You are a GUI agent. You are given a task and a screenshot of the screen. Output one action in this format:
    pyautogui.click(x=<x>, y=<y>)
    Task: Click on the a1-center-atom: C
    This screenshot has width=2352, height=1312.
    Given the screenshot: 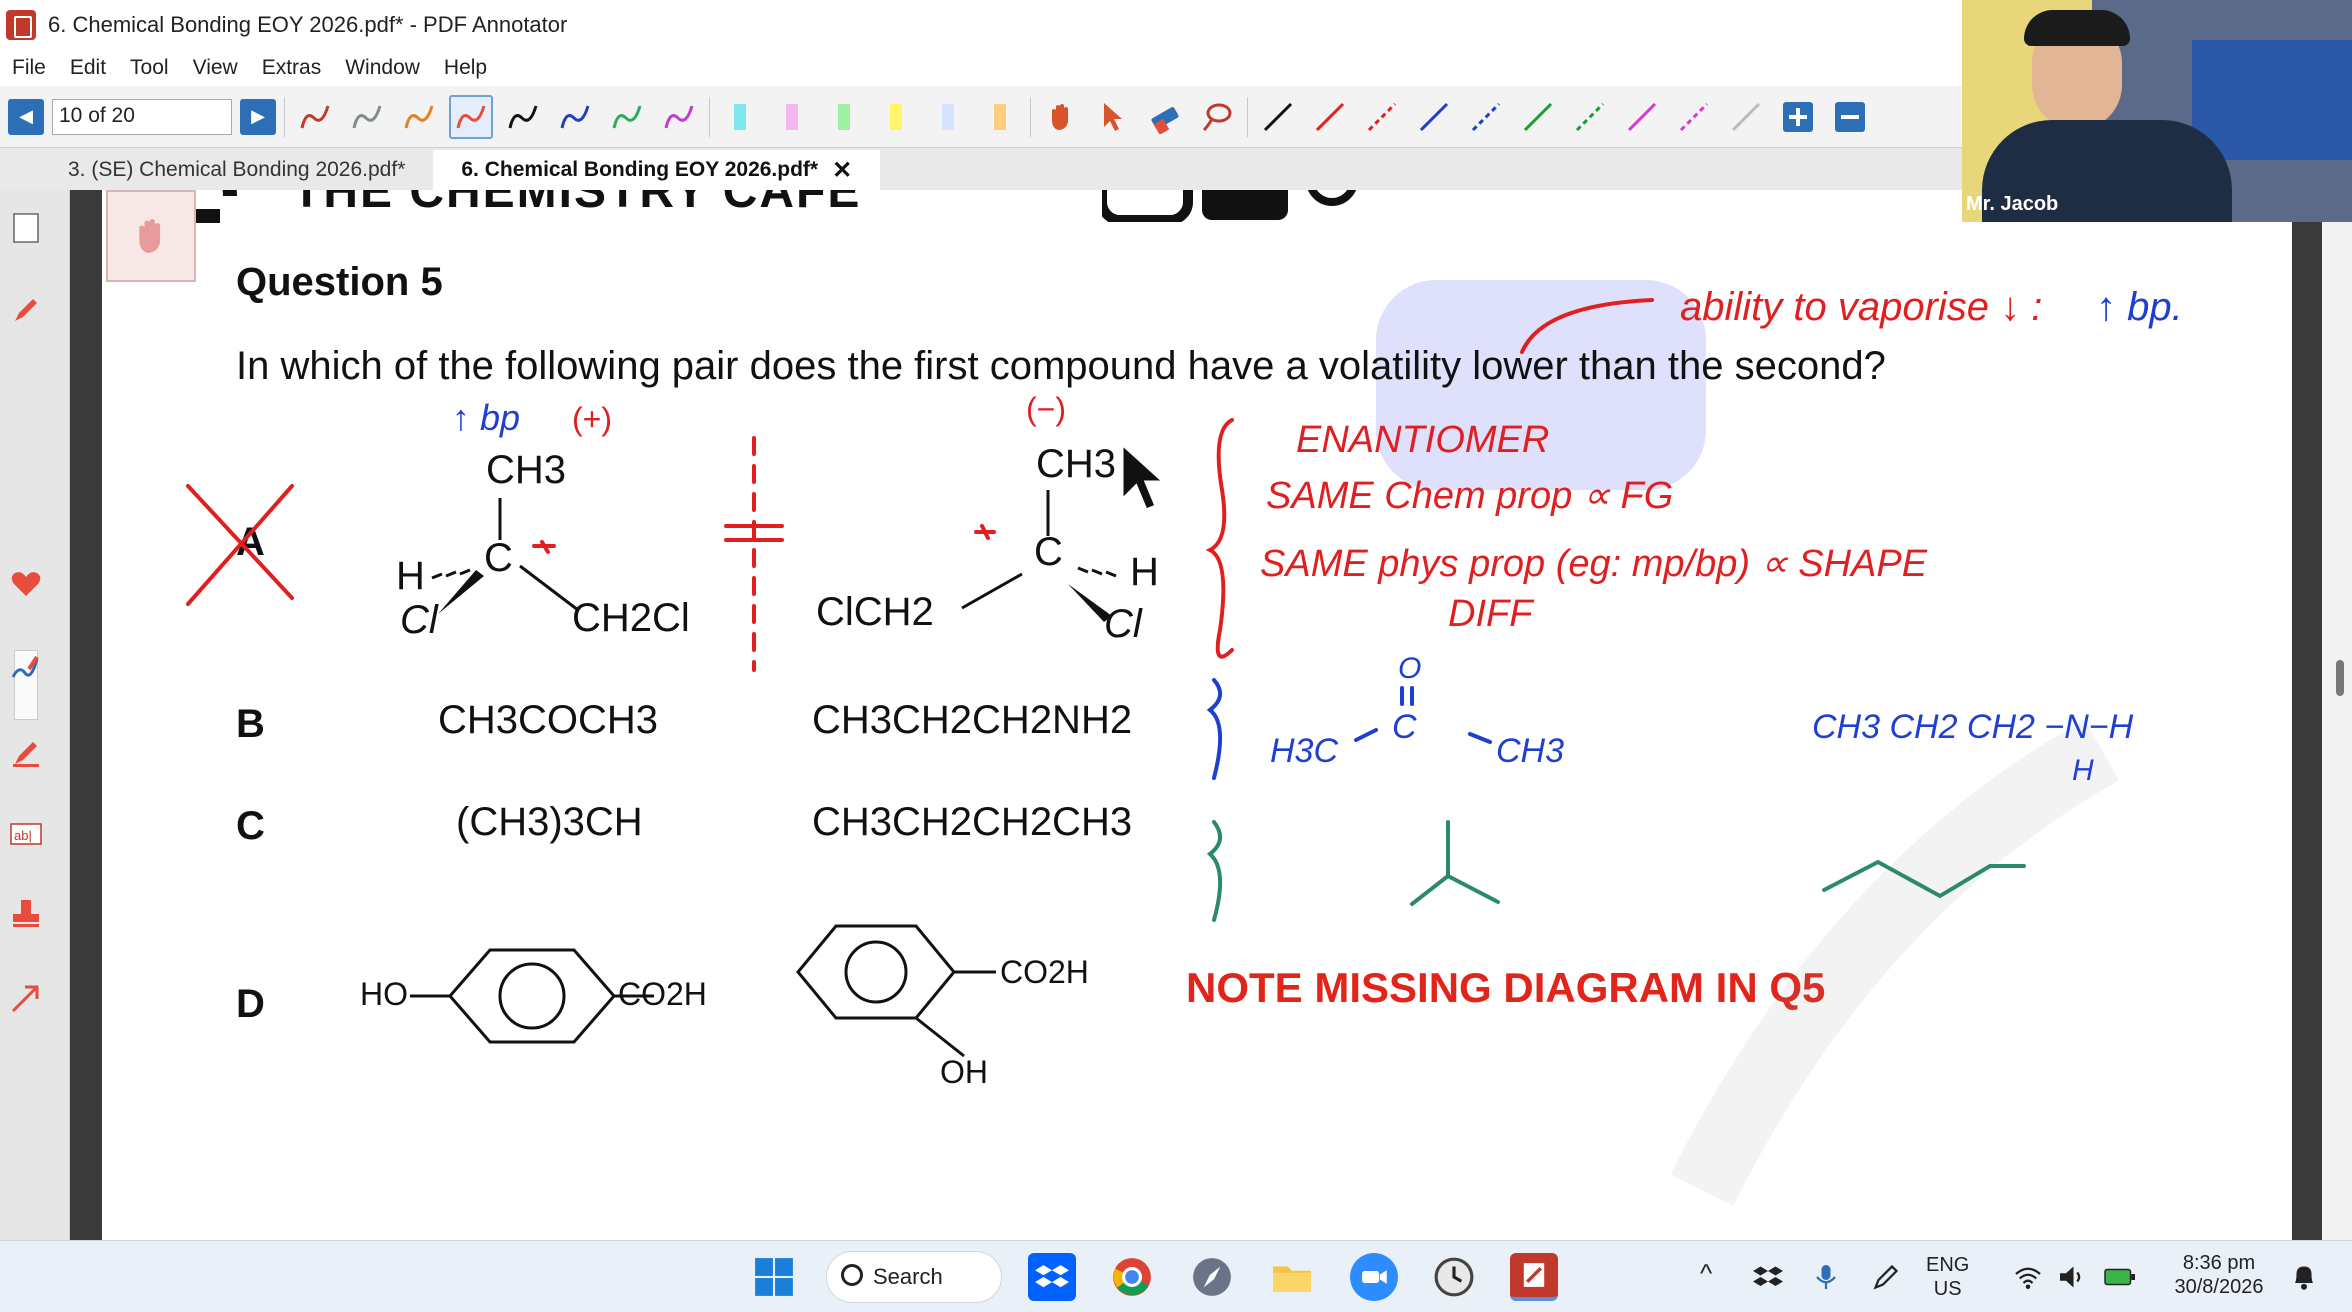 What is the action you would take?
    pyautogui.click(x=498, y=558)
    